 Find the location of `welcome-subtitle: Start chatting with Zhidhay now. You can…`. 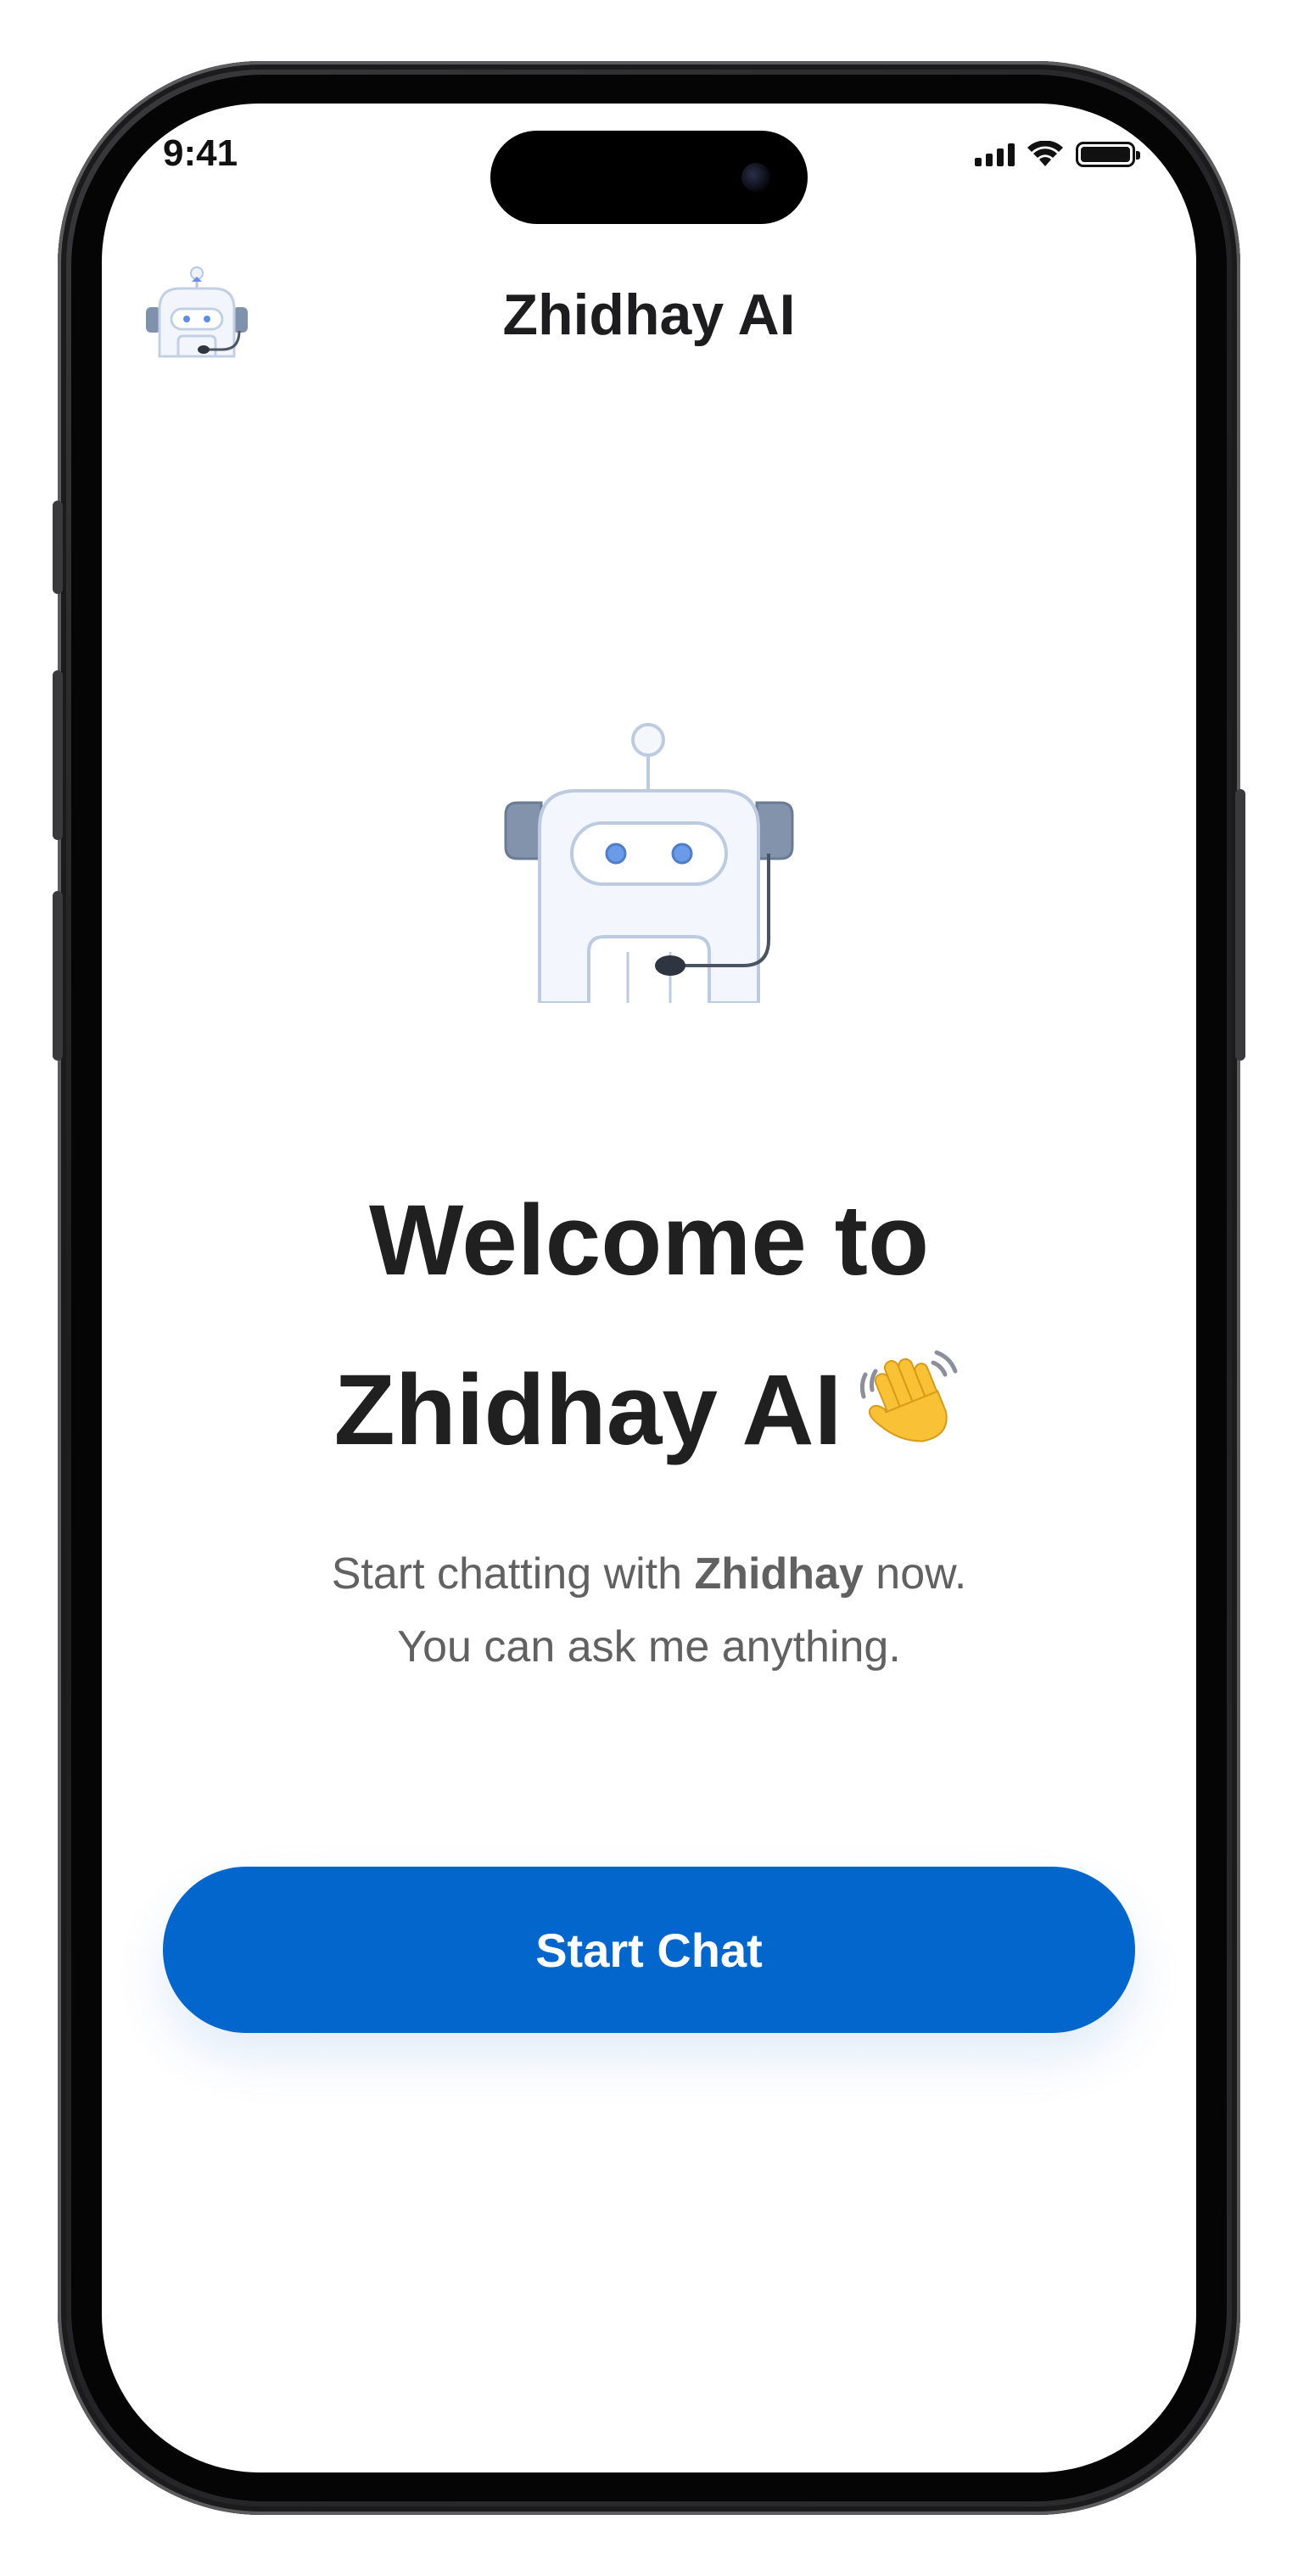

welcome-subtitle: Start chatting with Zhidhay now. You can… is located at coordinates (649, 1610).